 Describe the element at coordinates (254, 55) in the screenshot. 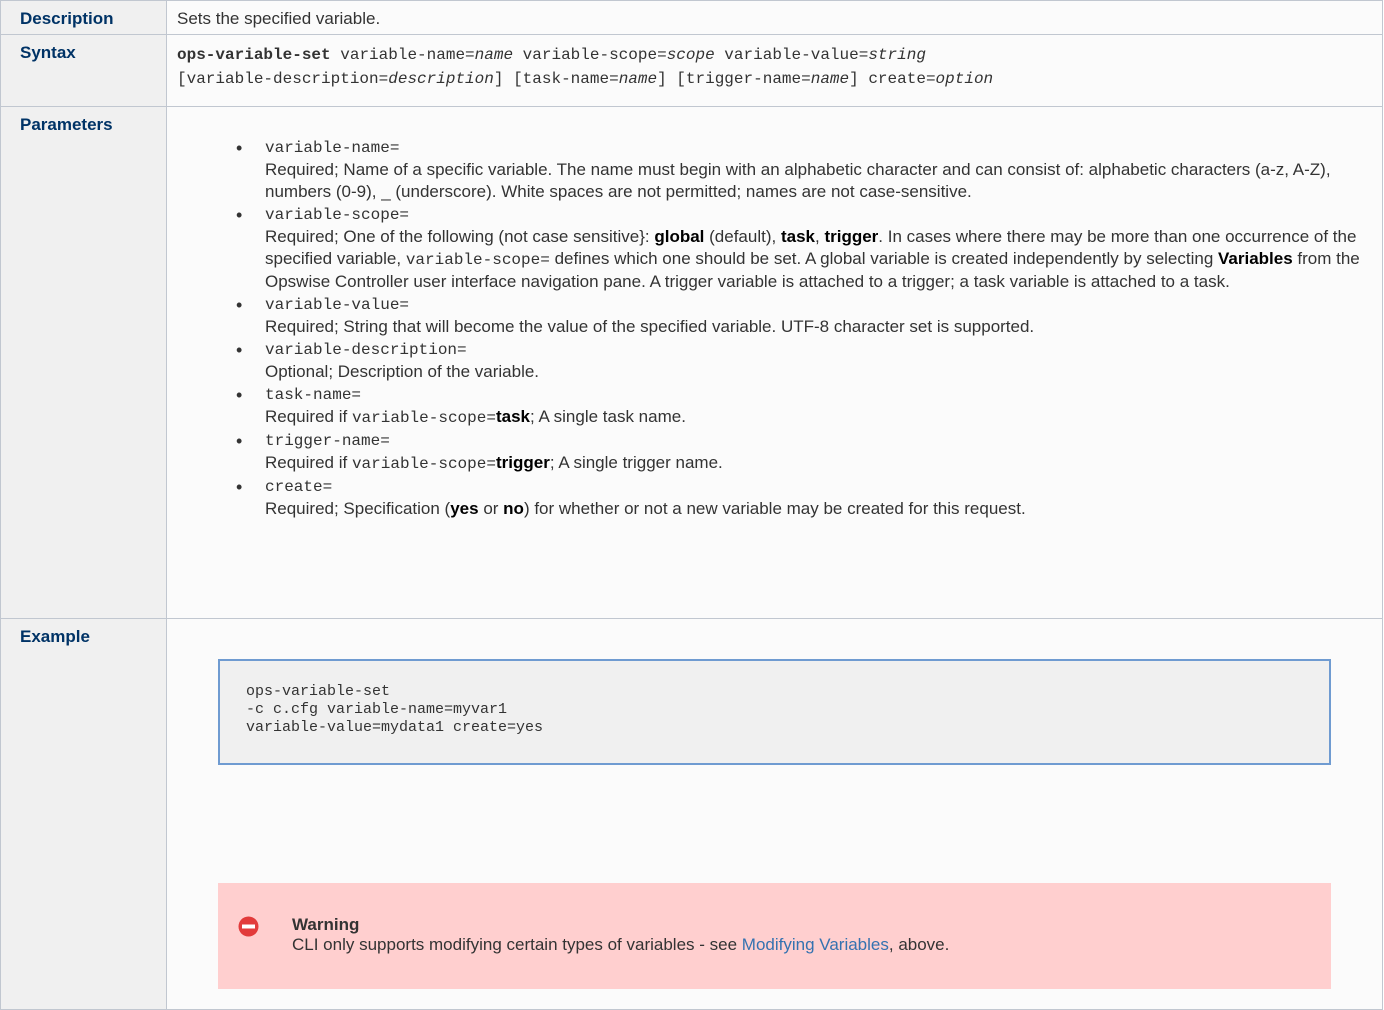

I see `syntax-command: ops-variable-set` at that location.